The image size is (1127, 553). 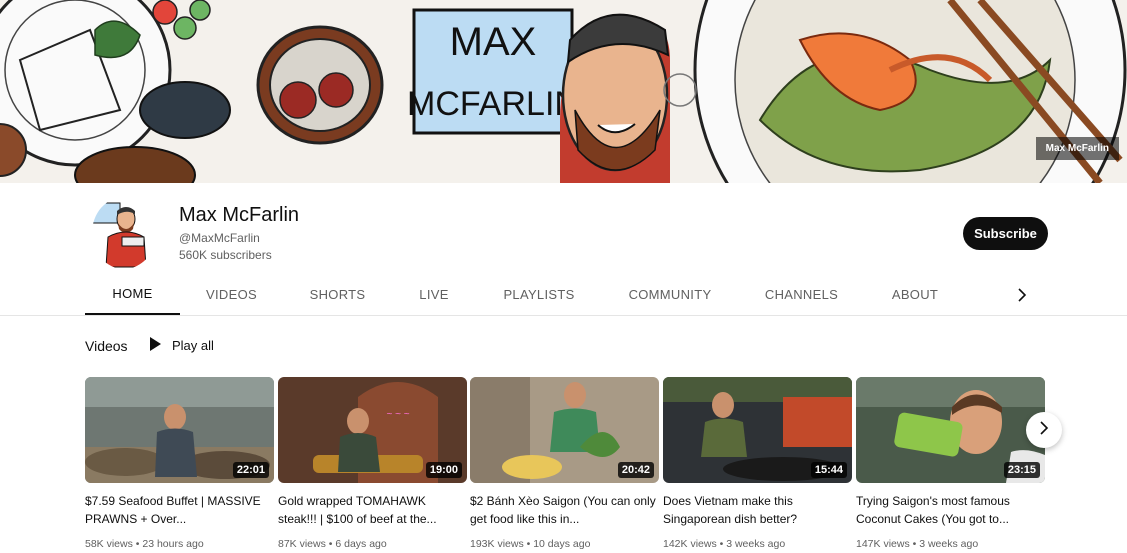 What do you see at coordinates (250, 470) in the screenshot?
I see `video-duration: 22:01` at bounding box center [250, 470].